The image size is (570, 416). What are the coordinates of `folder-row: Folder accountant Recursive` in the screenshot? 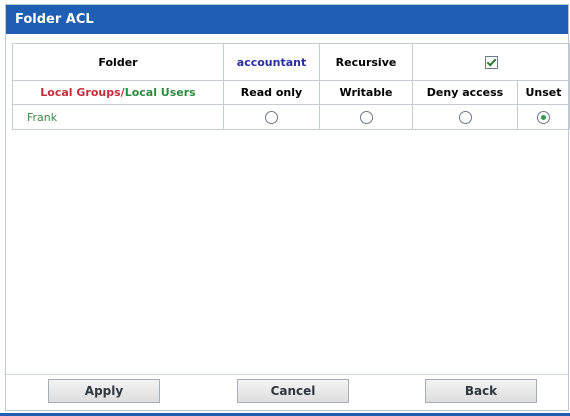 It's located at (291, 62).